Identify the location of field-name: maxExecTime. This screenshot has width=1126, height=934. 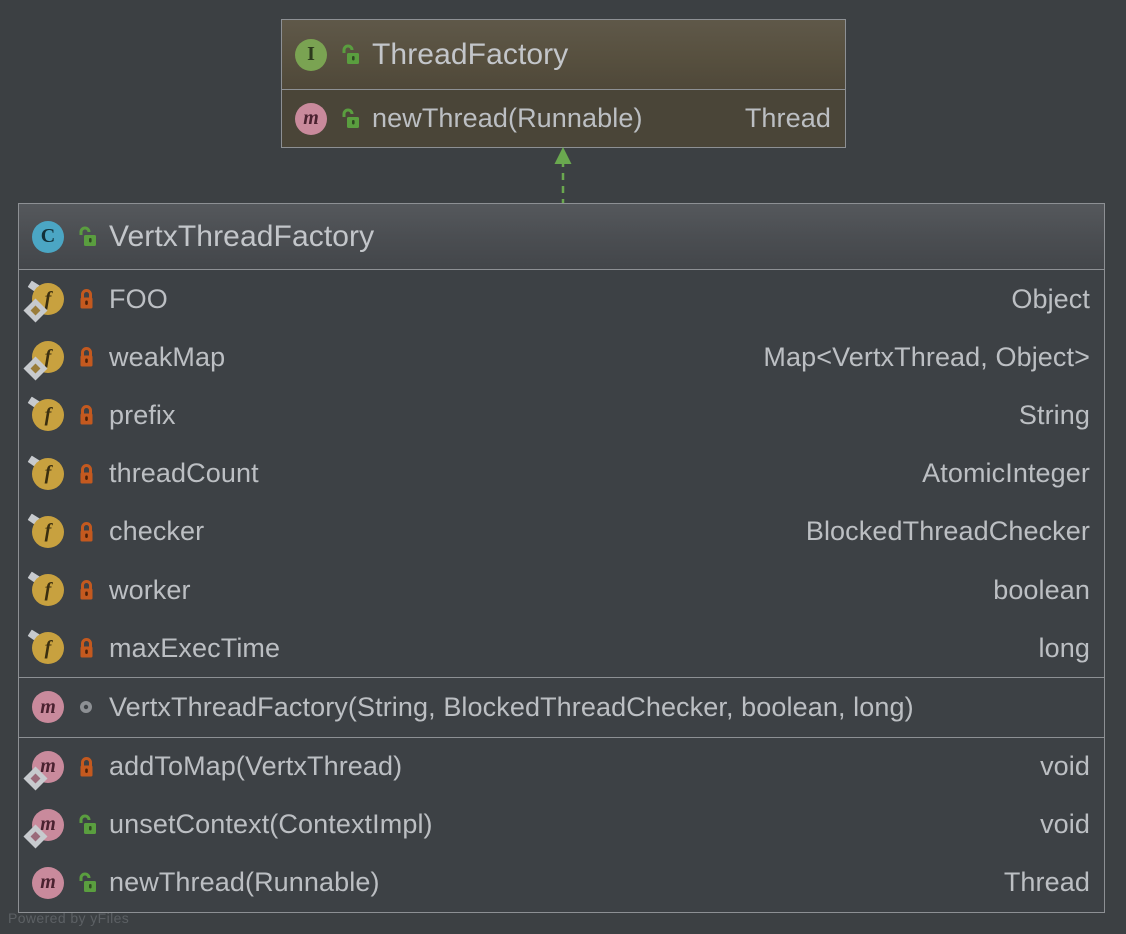
(195, 647).